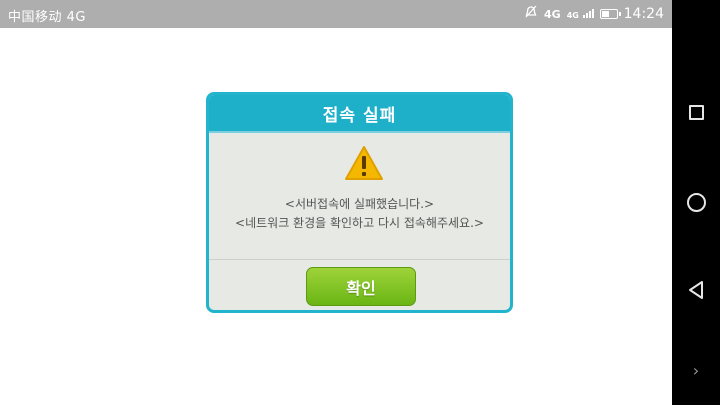 The height and width of the screenshot is (405, 720). I want to click on dialog-title: 접속 실패, so click(359, 114).